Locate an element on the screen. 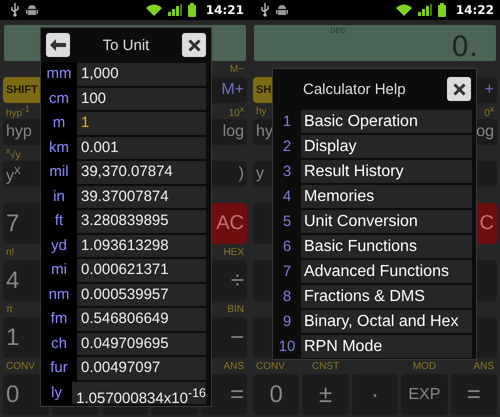 This screenshot has width=500, height=417. back-button is located at coordinates (58, 45).